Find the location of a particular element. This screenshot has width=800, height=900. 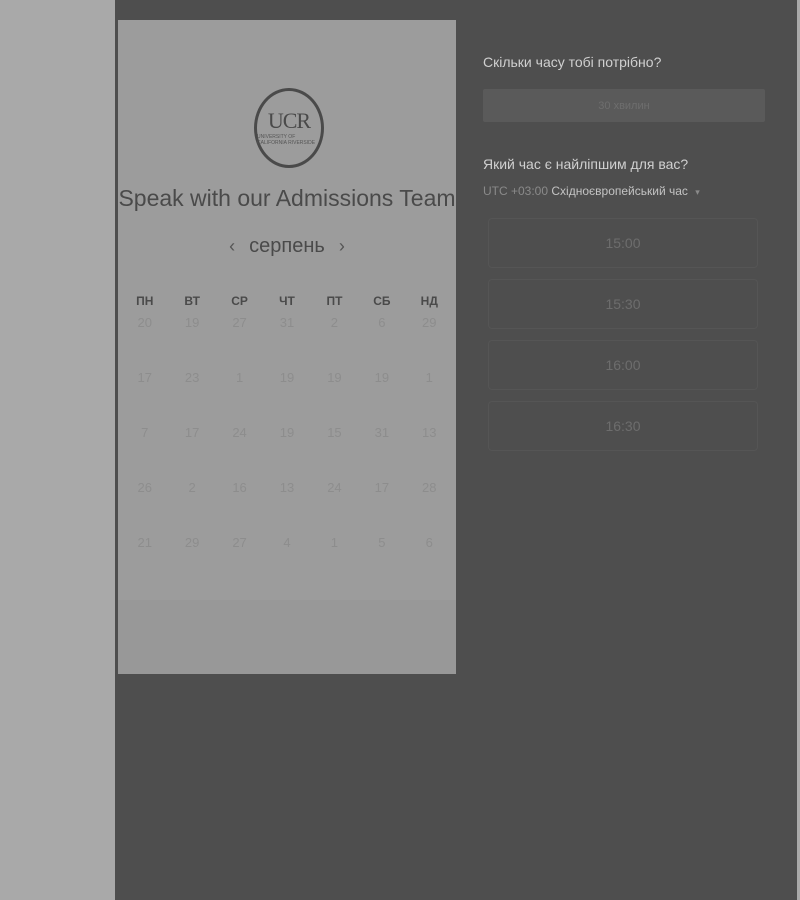

weekday-label: СБ is located at coordinates (382, 301).